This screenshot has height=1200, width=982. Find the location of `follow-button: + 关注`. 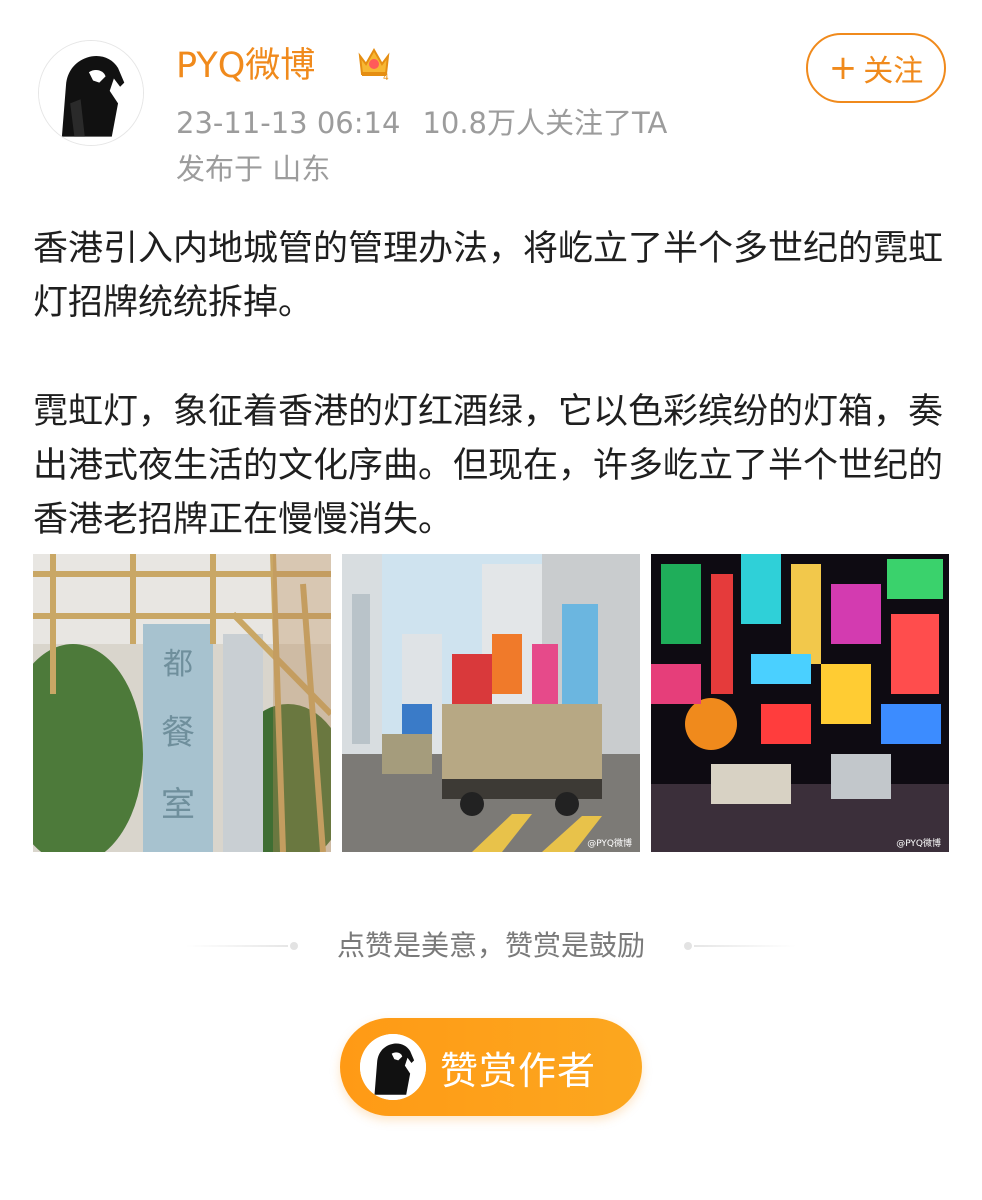

follow-button: + 关注 is located at coordinates (876, 68).